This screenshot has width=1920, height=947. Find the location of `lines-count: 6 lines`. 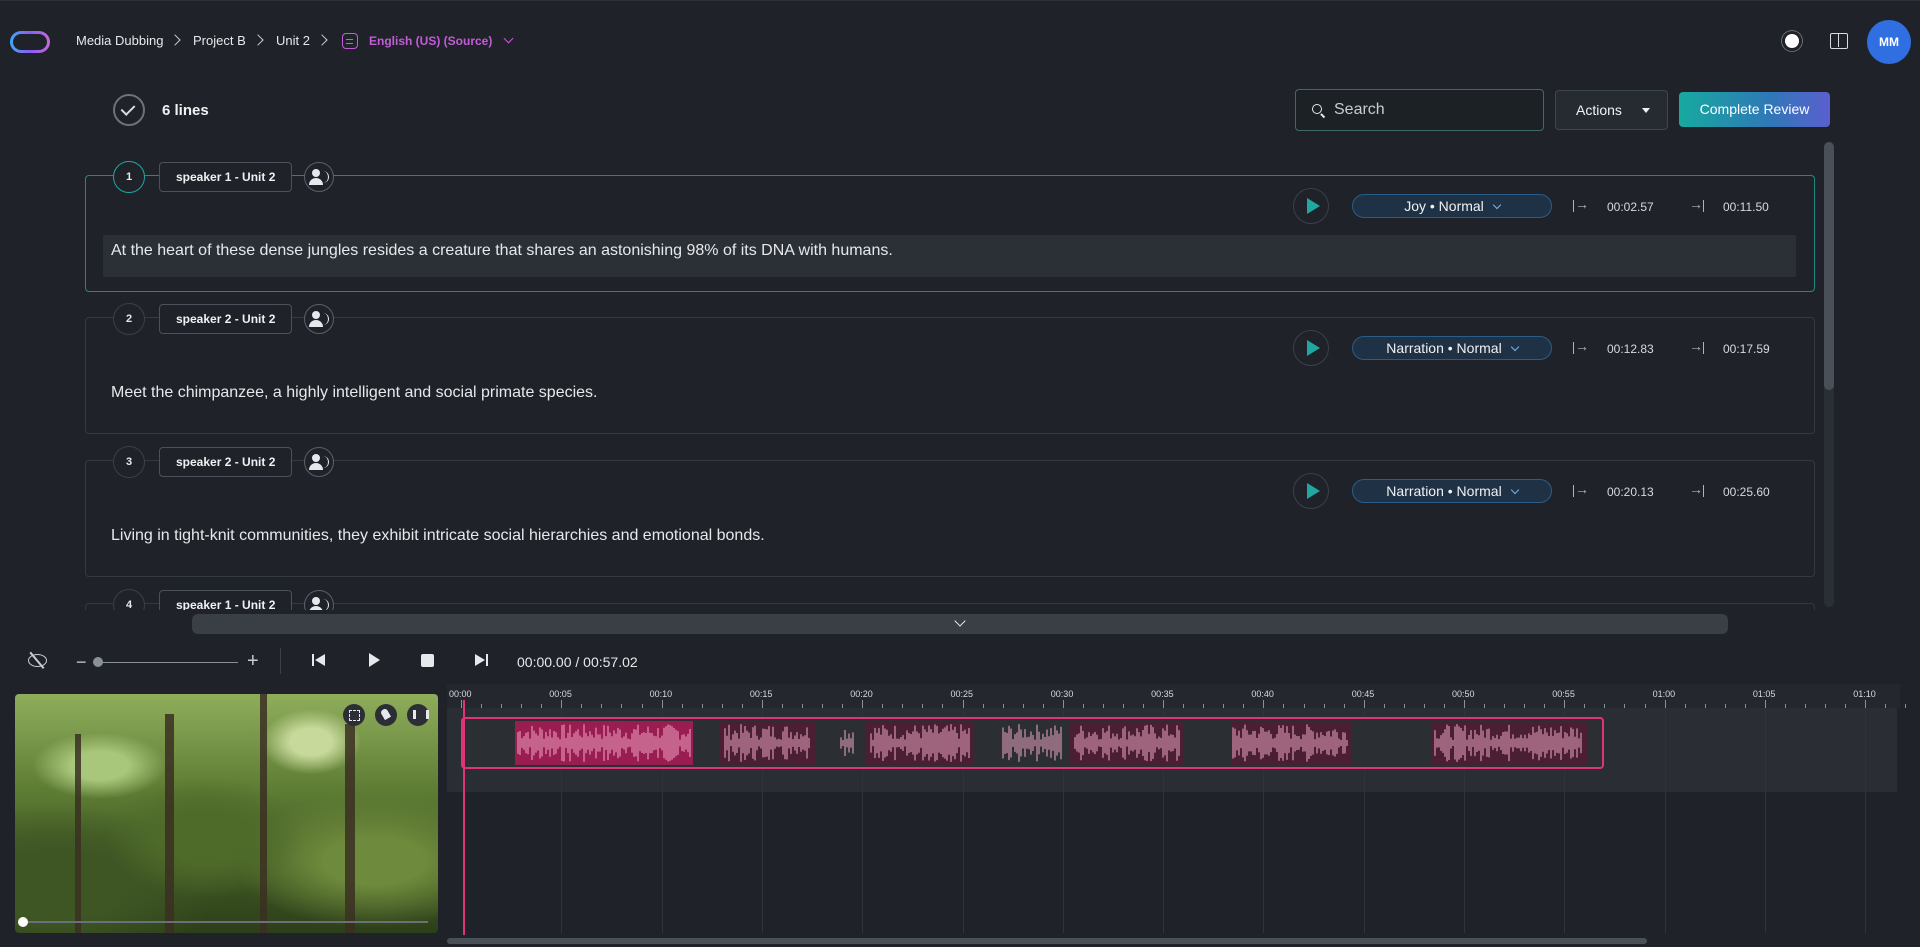

lines-count: 6 lines is located at coordinates (185, 110).